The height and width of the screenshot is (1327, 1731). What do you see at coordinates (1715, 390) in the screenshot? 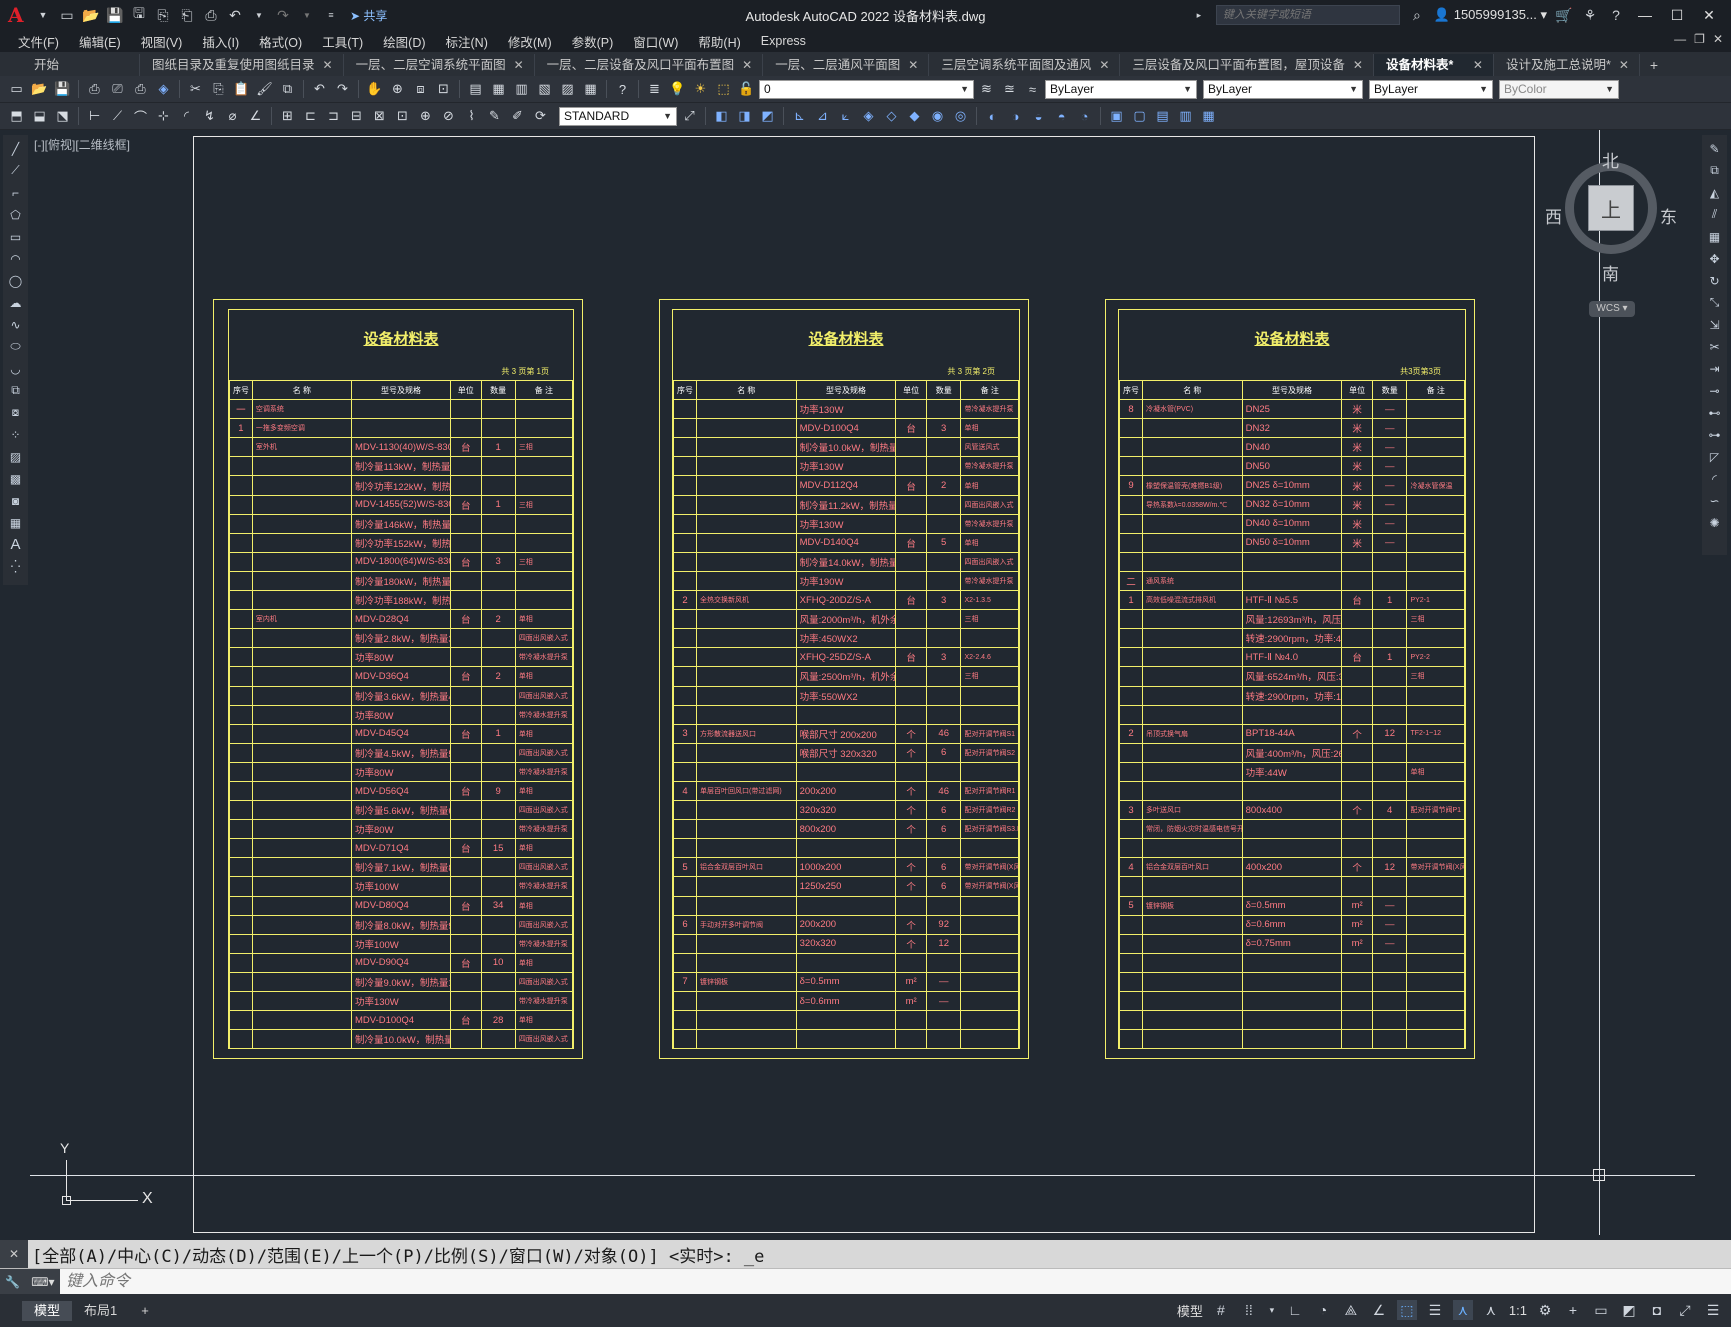
I see `break-at-point-icon: ⊸` at bounding box center [1715, 390].